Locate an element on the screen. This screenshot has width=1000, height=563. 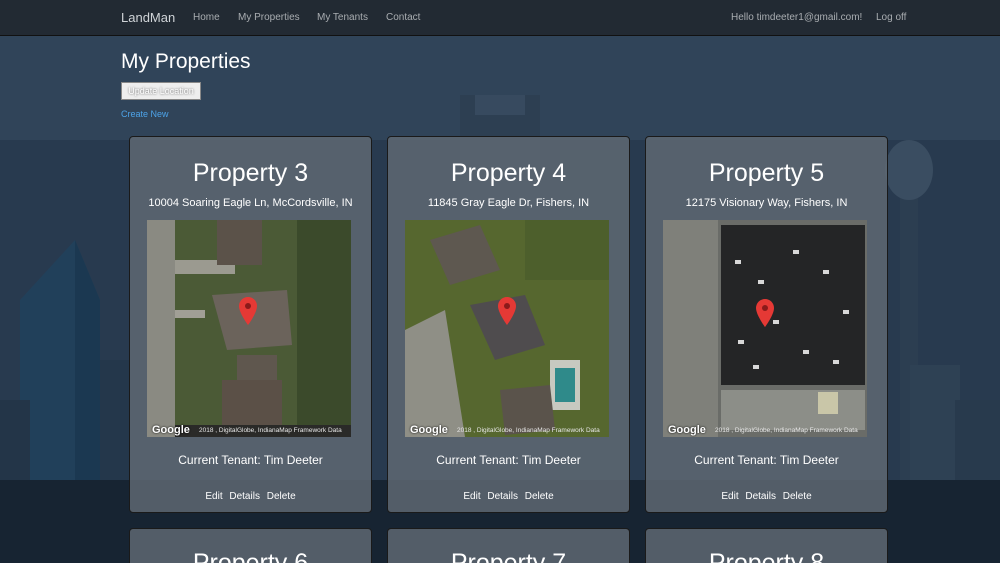
update-location-label: Update Location is located at coordinates (161, 91).